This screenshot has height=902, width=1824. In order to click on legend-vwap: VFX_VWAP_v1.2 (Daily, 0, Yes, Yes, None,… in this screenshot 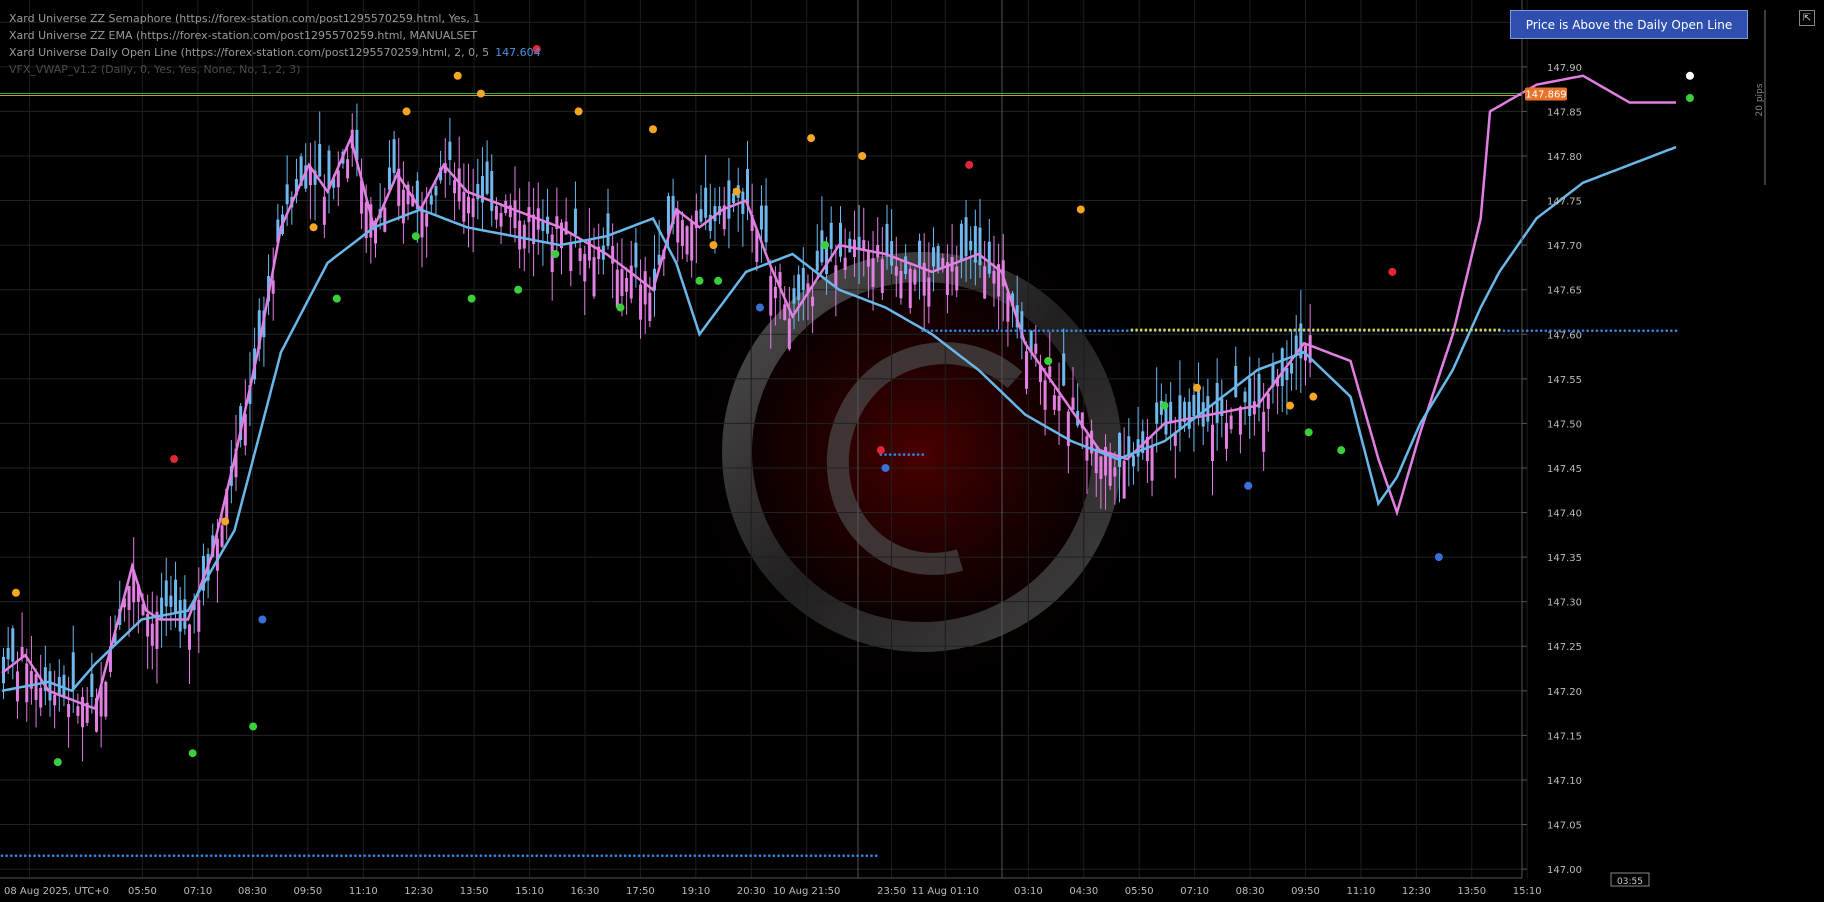, I will do `click(275, 69)`.